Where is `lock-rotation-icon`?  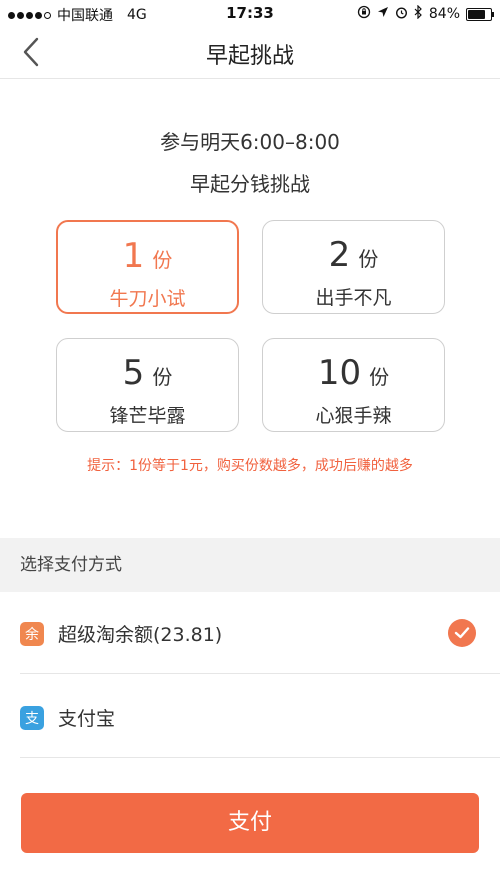
lock-rotation-icon is located at coordinates (364, 14).